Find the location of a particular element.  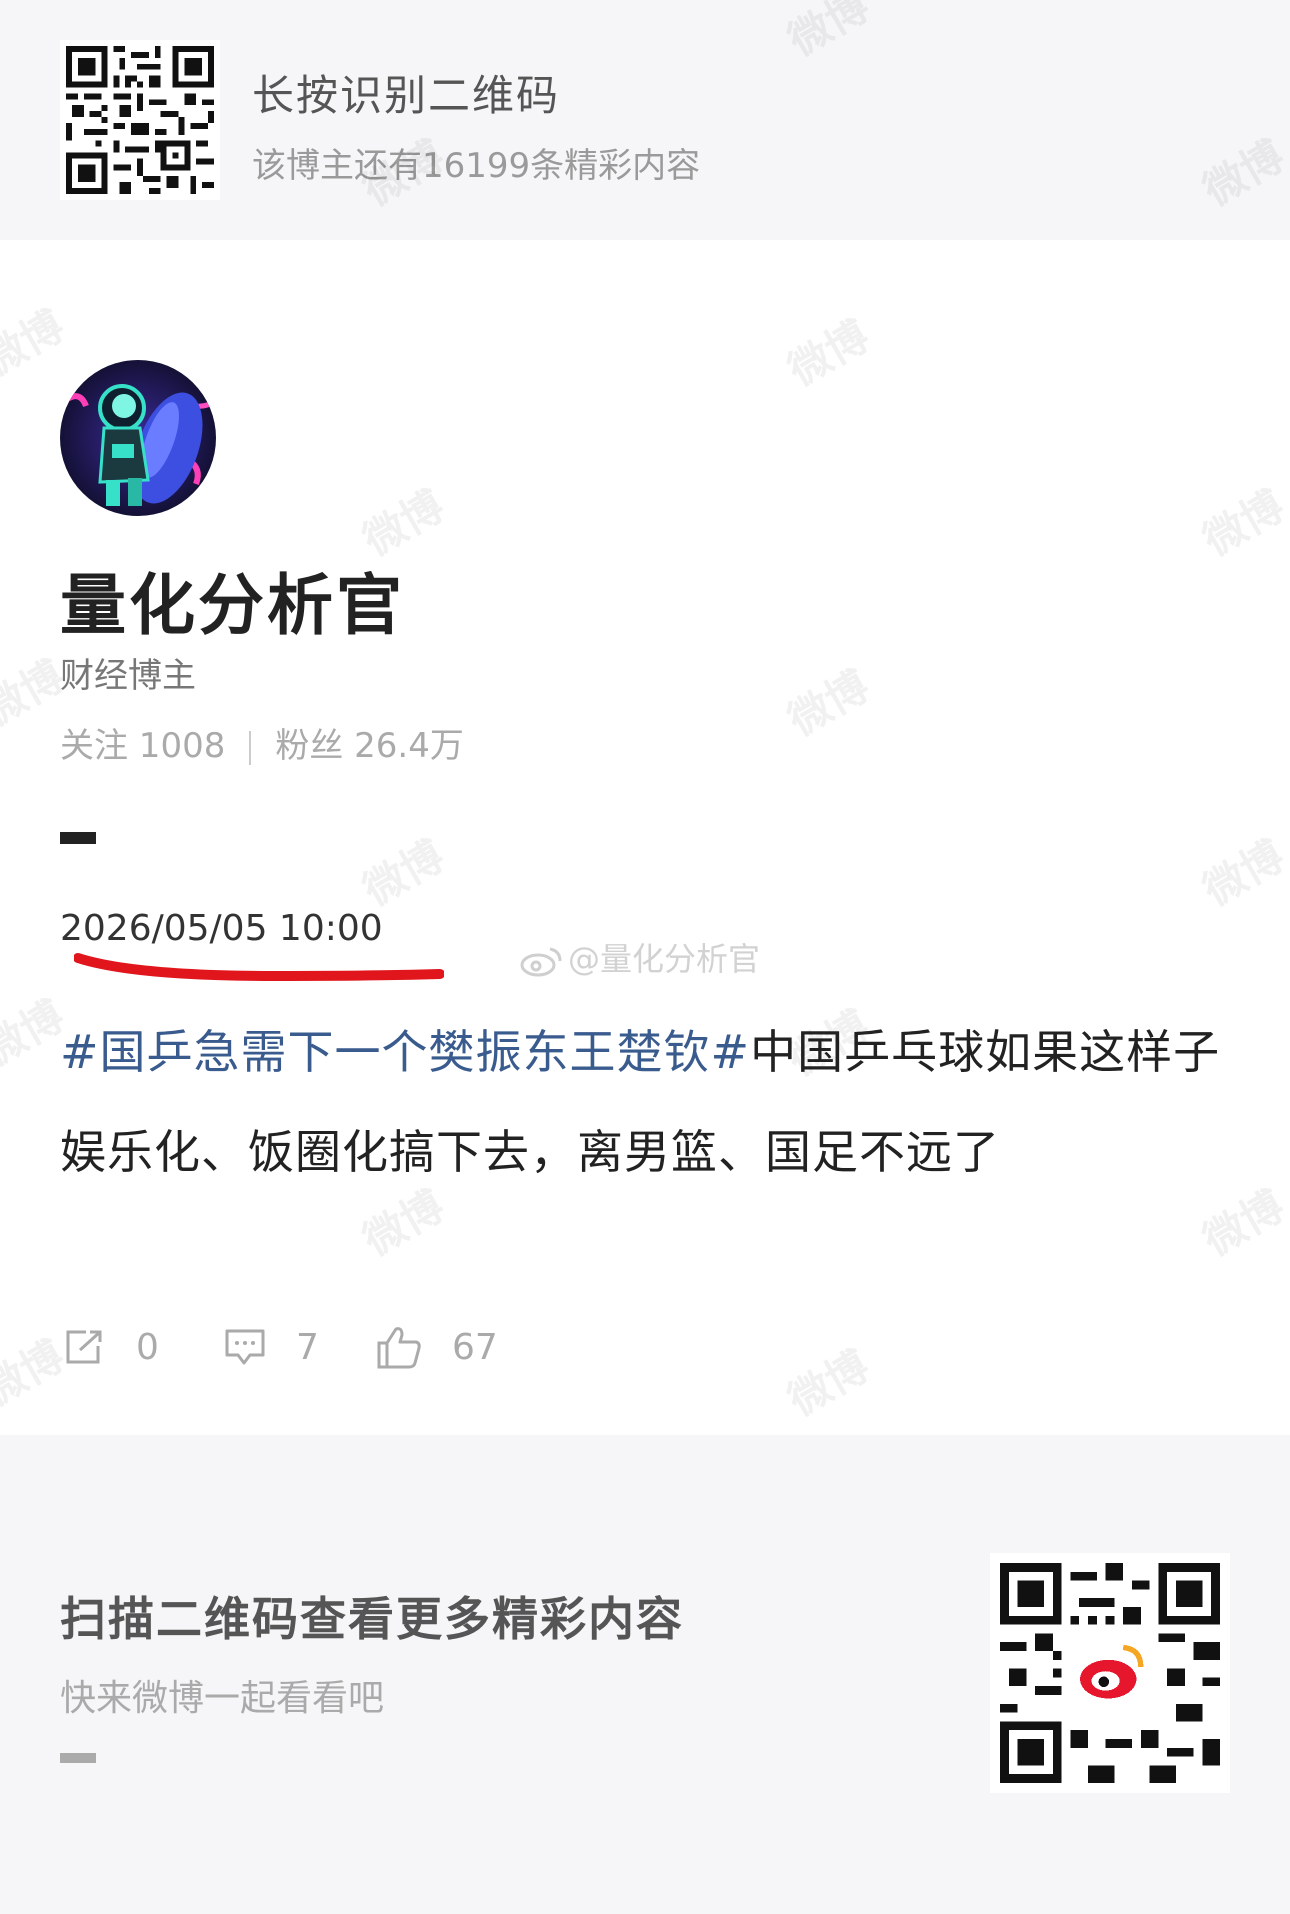

top-banner: 长按识别二维码 该博主还有16199条精彩内容 is located at coordinates (645, 120).